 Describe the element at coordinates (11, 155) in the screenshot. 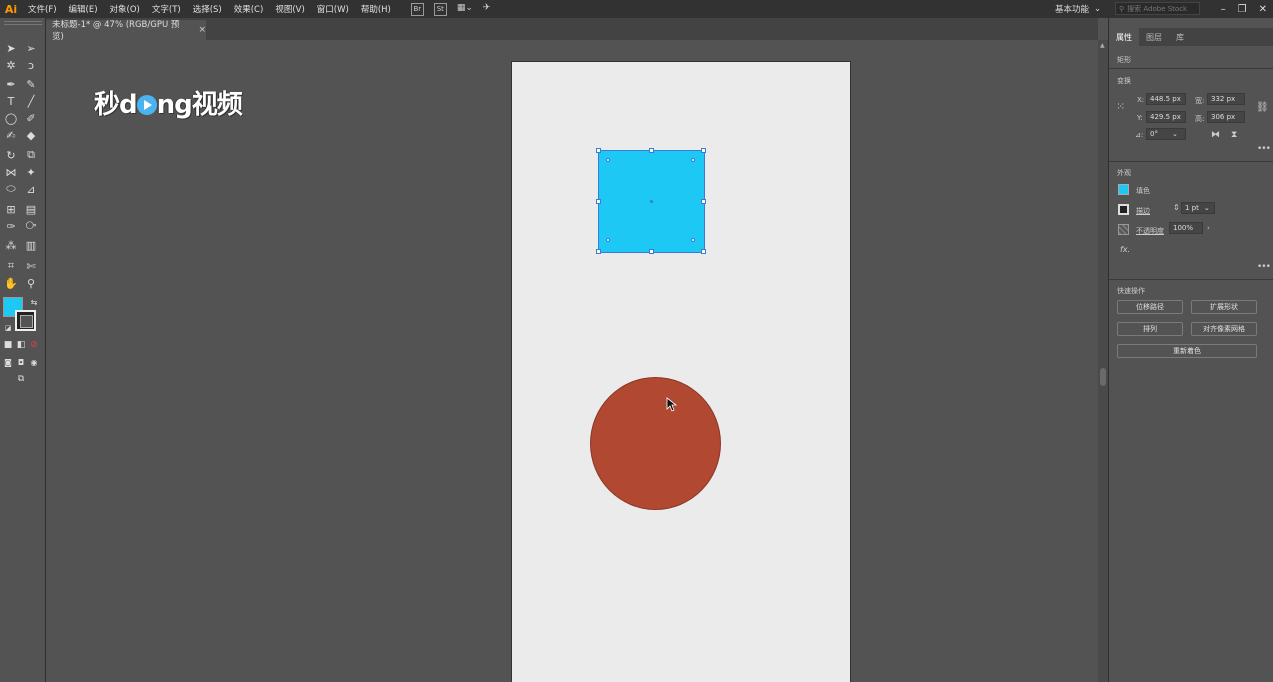

I see `rotate-tool-icon: ↻` at that location.